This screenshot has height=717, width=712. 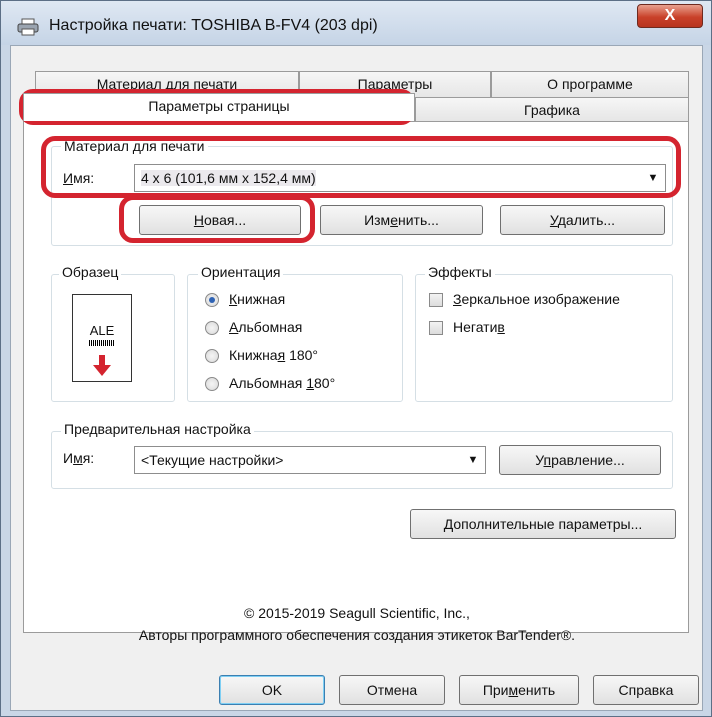 What do you see at coordinates (590, 84) in the screenshot?
I see `tab-about: О программе` at bounding box center [590, 84].